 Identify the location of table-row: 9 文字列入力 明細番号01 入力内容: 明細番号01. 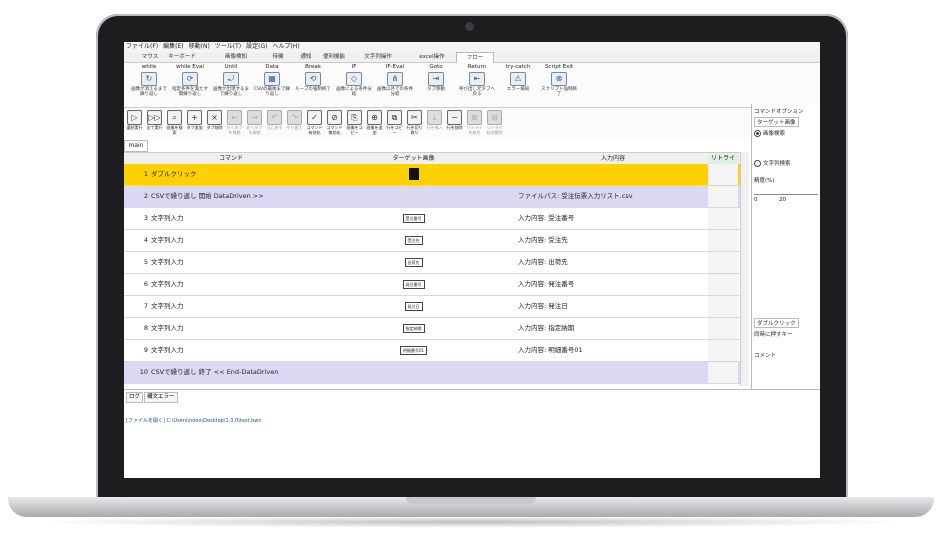
(432, 351).